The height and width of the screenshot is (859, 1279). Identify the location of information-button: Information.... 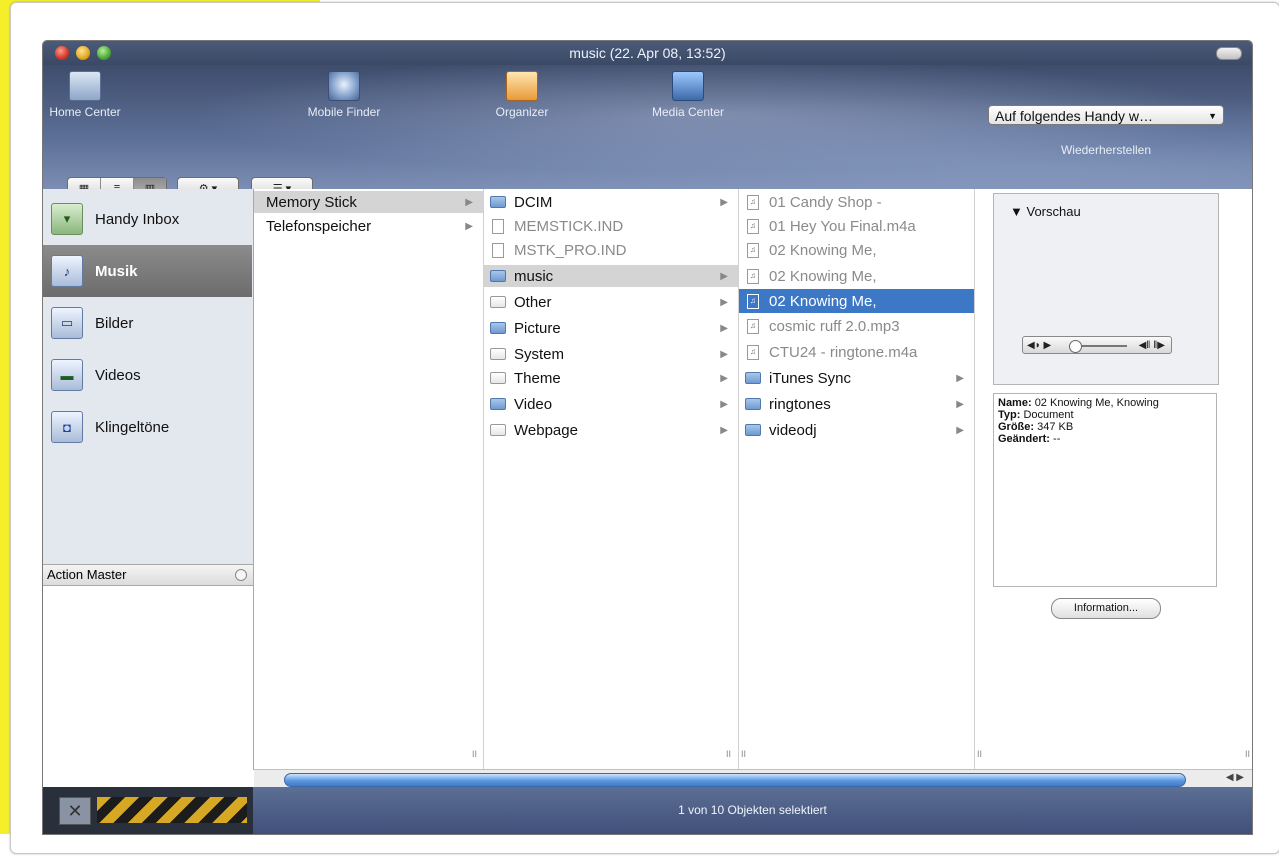
(1106, 608).